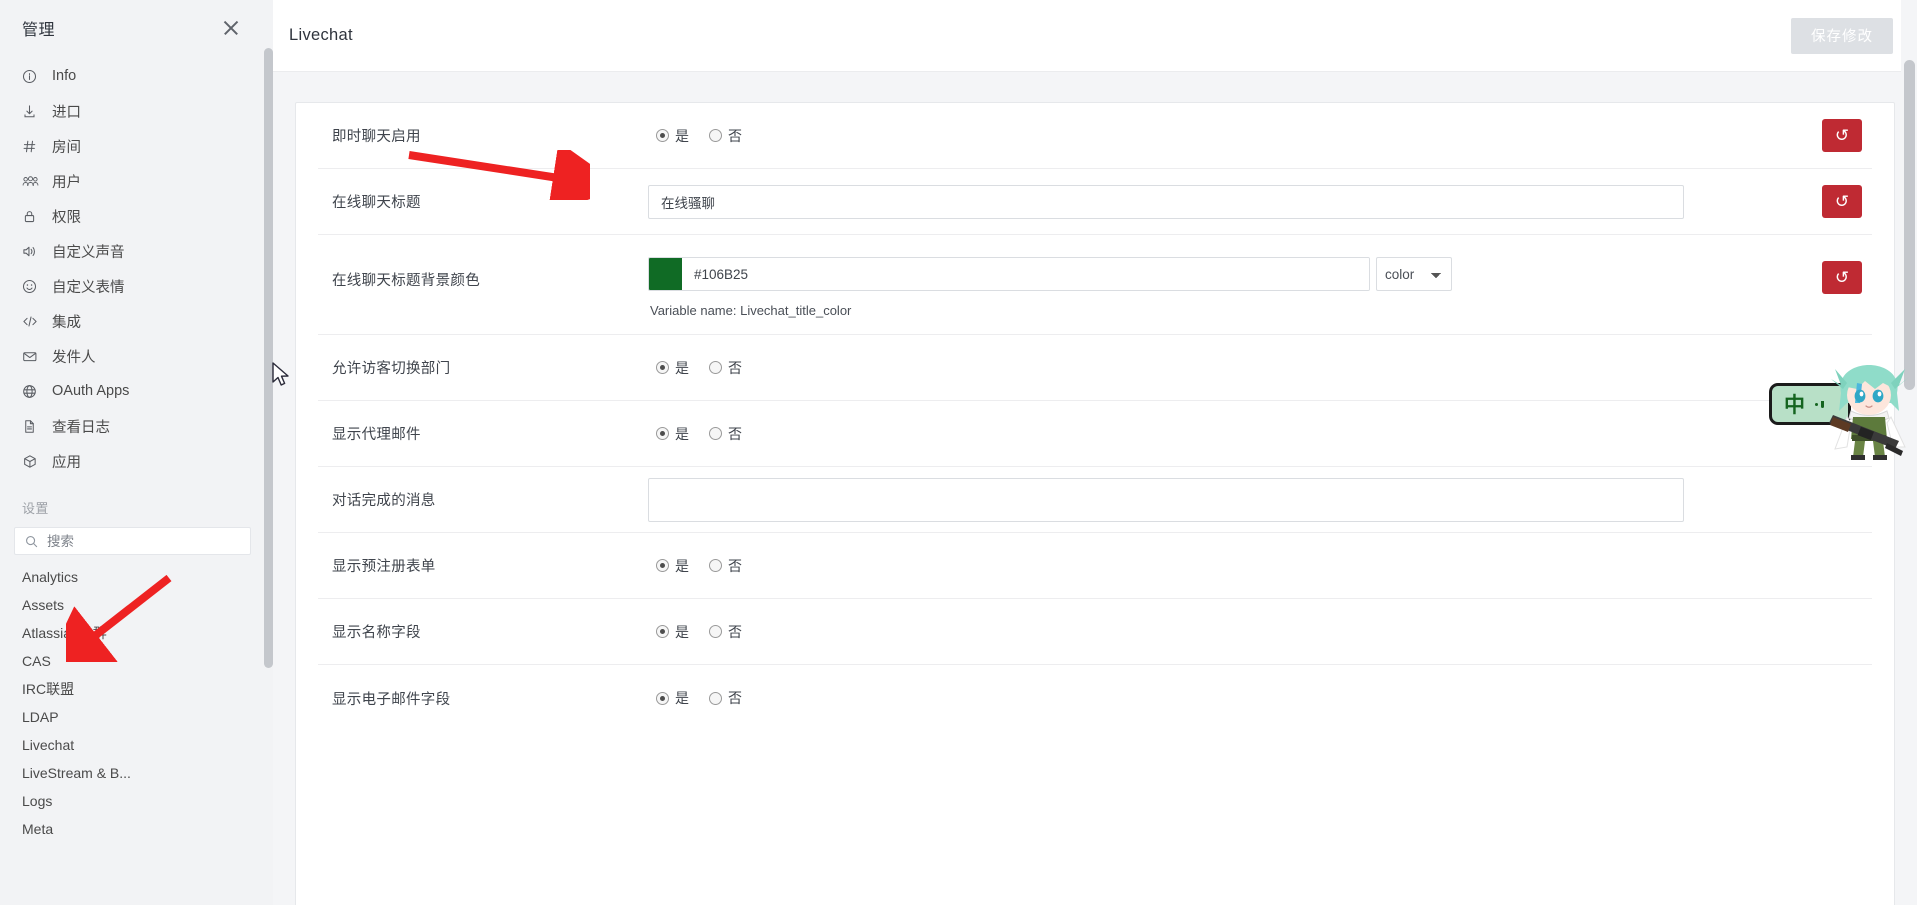 Image resolution: width=1917 pixels, height=905 pixels. I want to click on sidebar-scrollbar, so click(268, 452).